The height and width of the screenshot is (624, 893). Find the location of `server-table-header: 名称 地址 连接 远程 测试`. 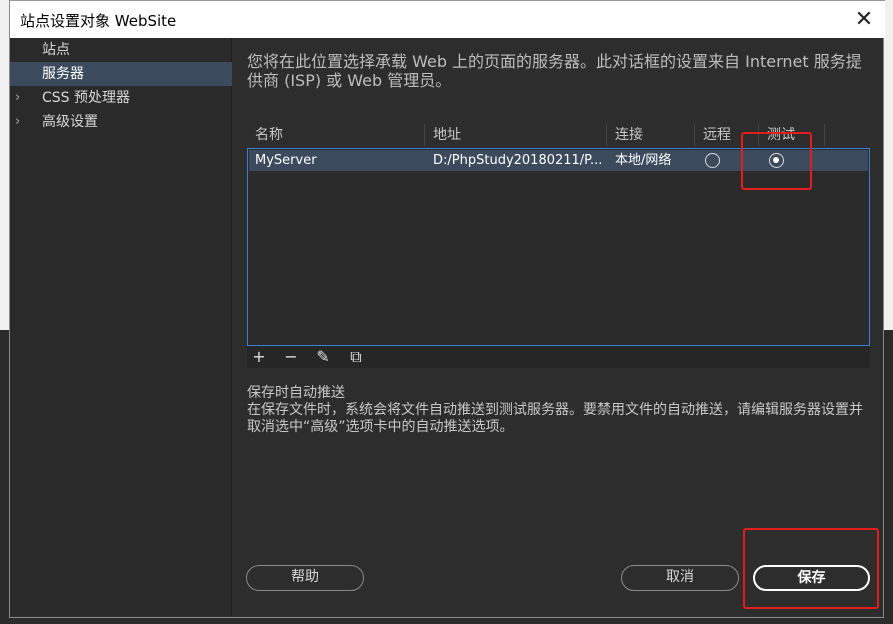

server-table-header: 名称 地址 连接 远程 测试 is located at coordinates (558, 135).